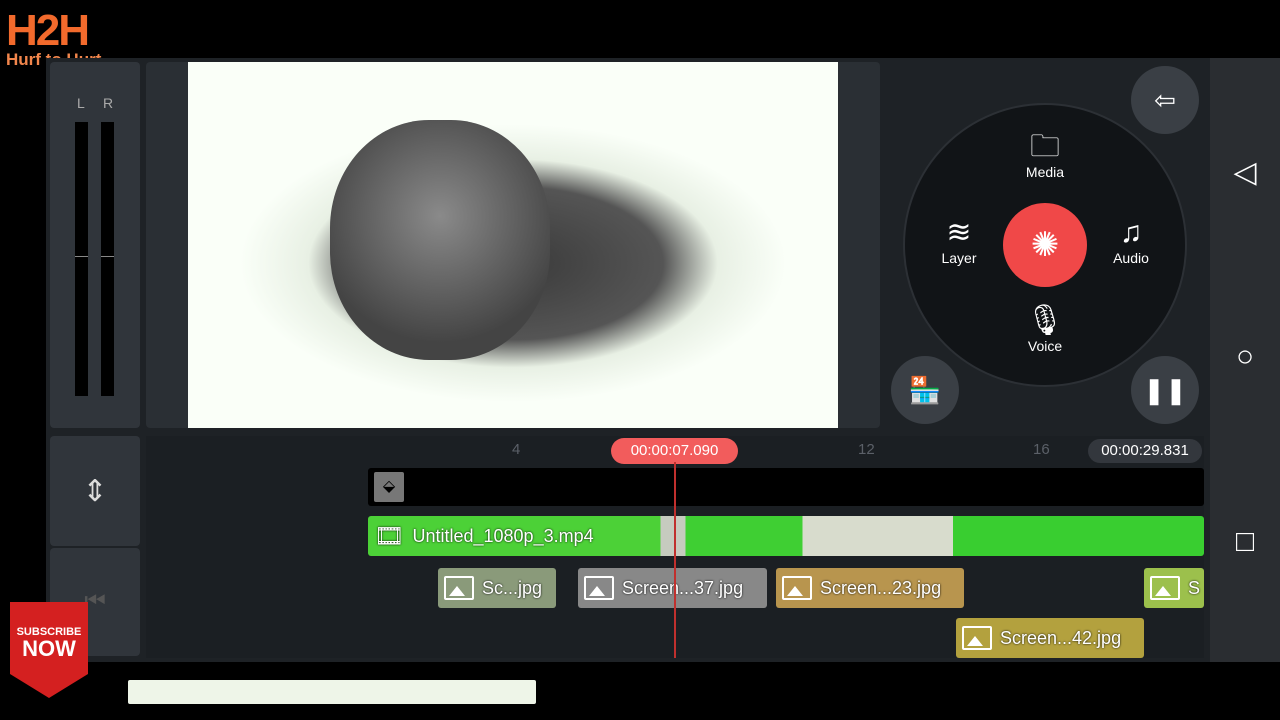 The height and width of the screenshot is (720, 1280). I want to click on expand-tracks-icon: ⇕, so click(95, 491).